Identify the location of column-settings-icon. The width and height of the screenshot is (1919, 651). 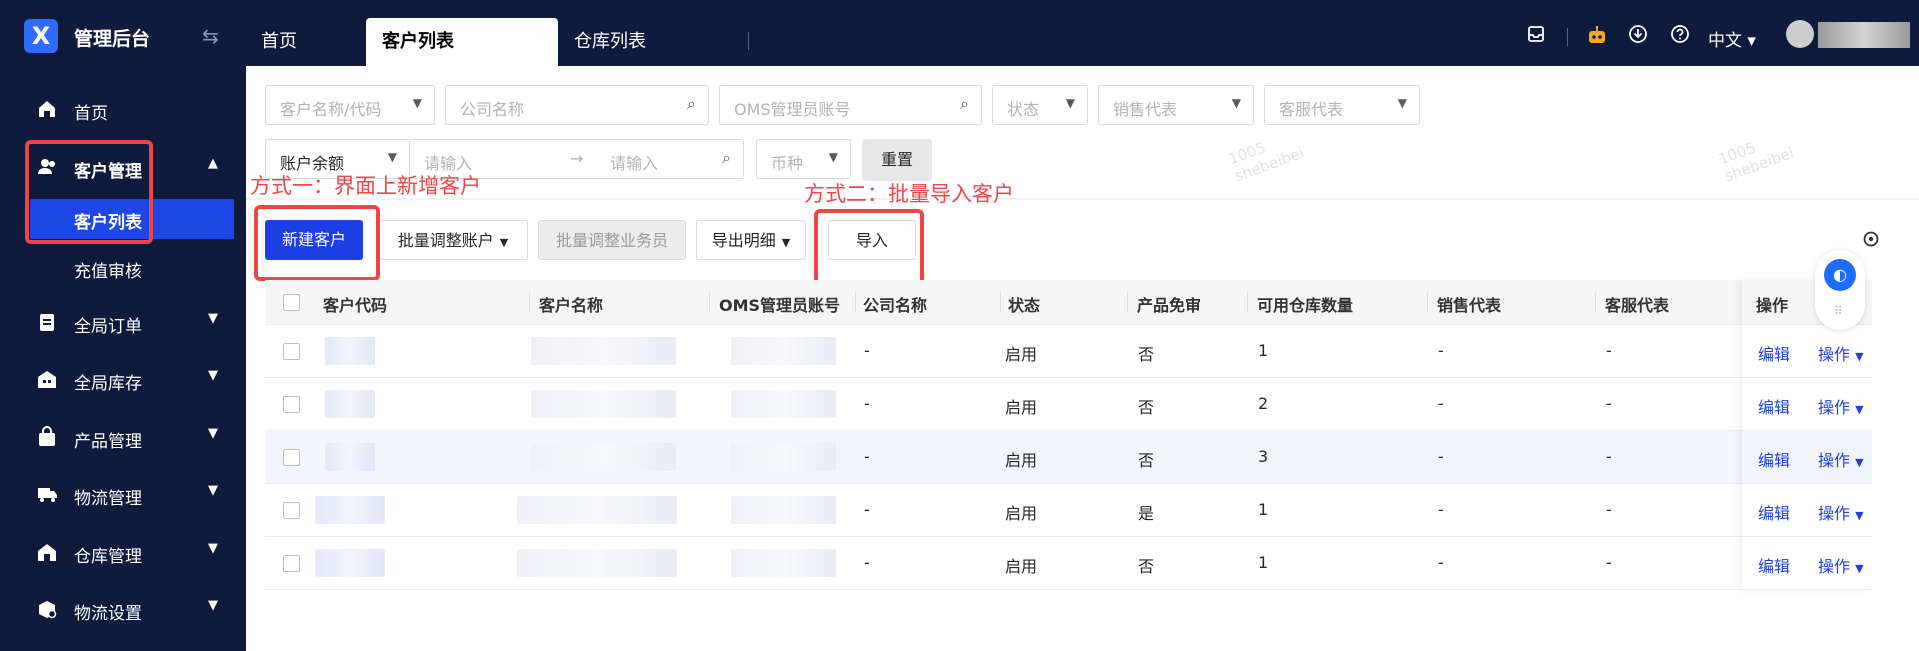
(1871, 241).